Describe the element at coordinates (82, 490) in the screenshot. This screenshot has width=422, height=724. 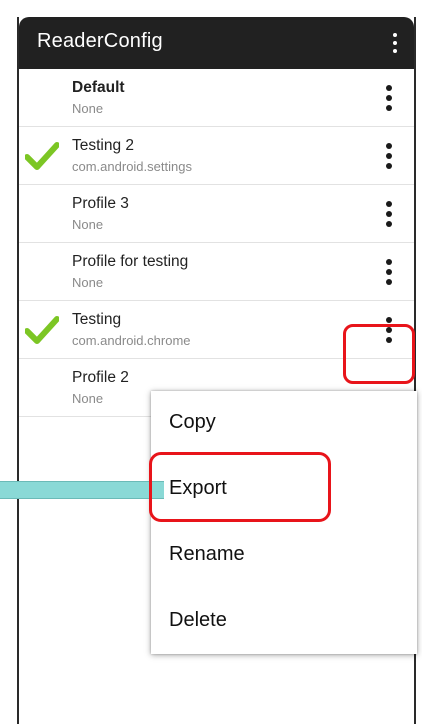
I see `pointer-arrow` at that location.